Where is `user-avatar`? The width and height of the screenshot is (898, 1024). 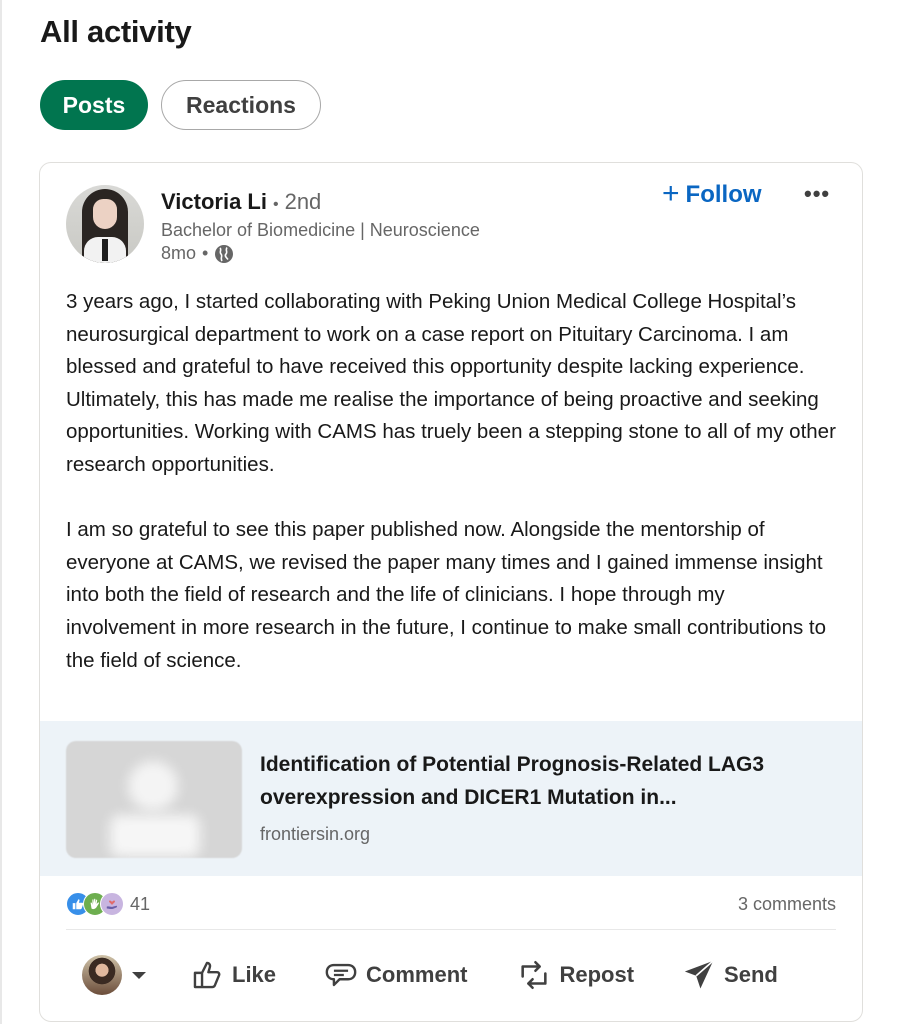 user-avatar is located at coordinates (102, 975).